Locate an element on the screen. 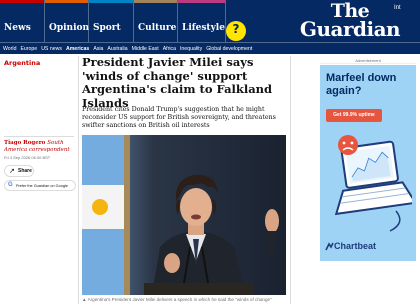 This screenshot has width=420, height=304. subnav-item-world: World is located at coordinates (9, 49).